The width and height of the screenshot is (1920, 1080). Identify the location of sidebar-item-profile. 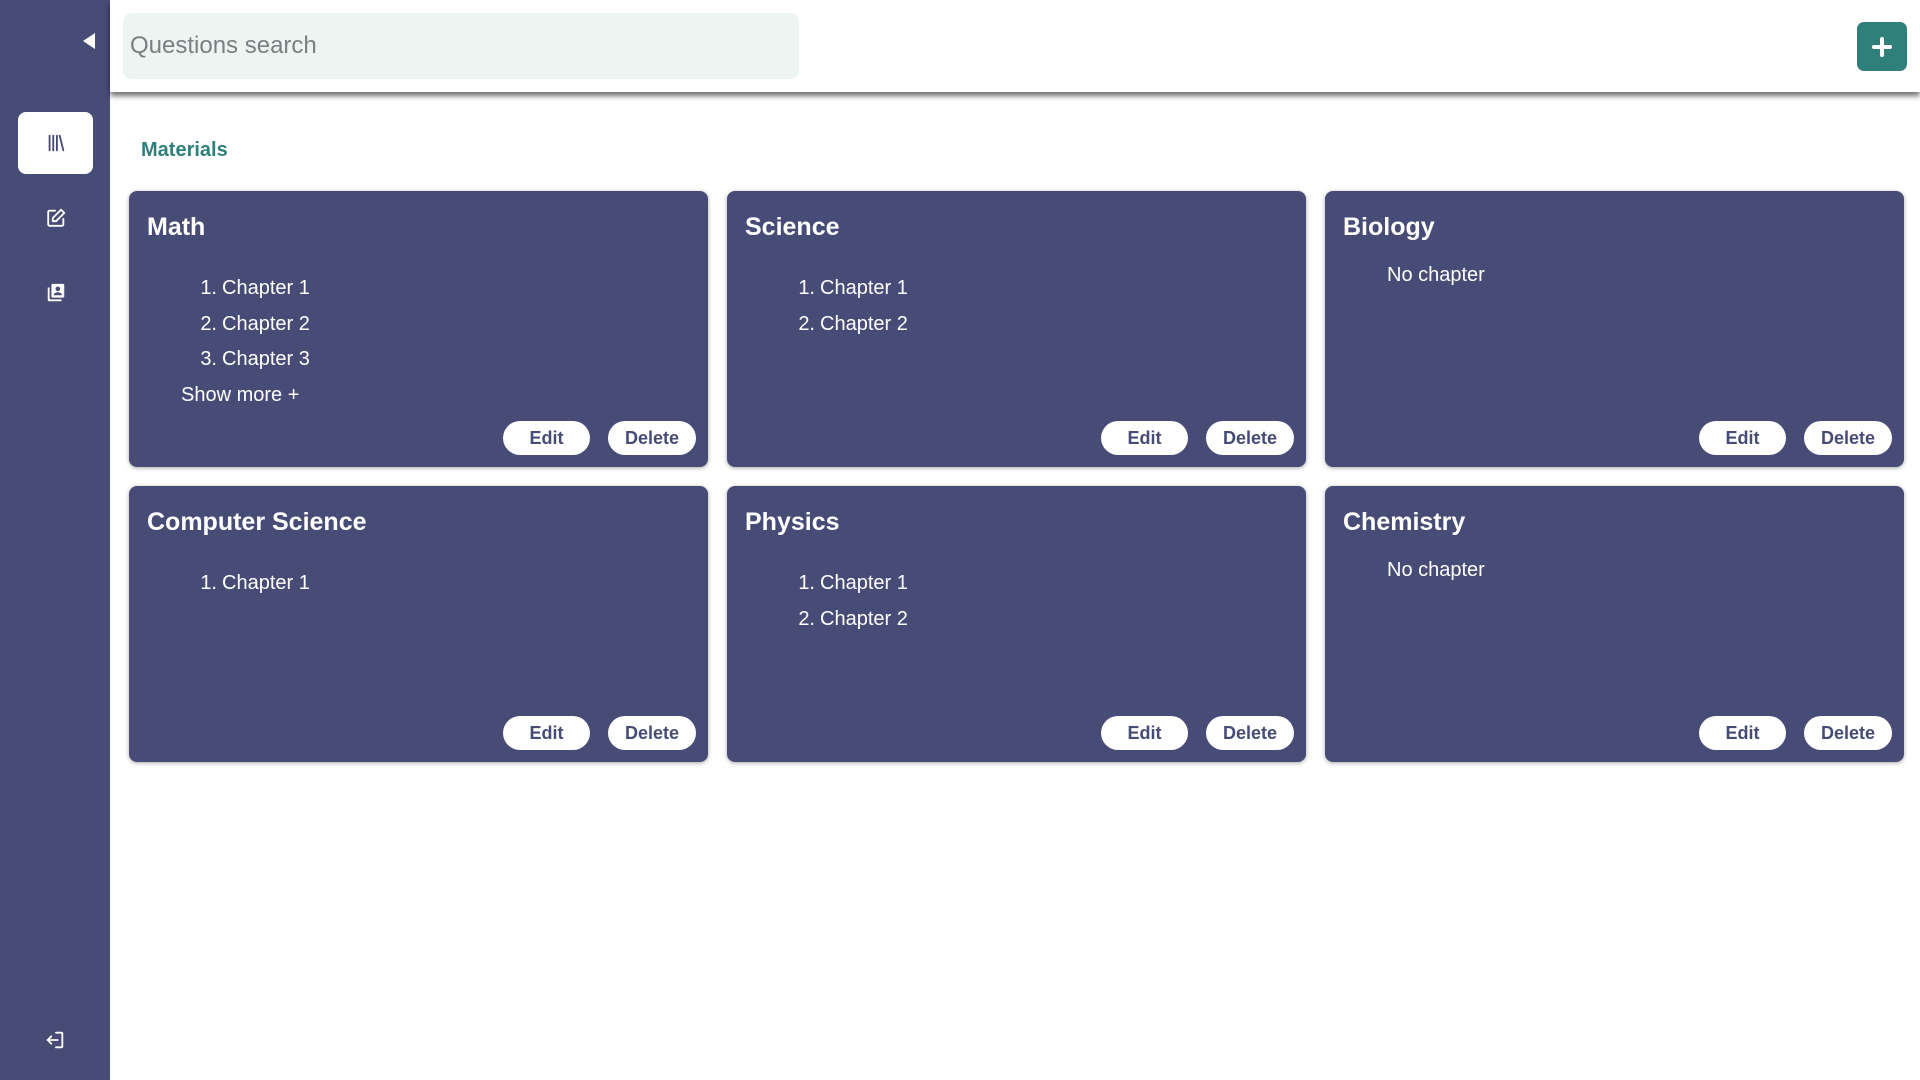
(55, 293).